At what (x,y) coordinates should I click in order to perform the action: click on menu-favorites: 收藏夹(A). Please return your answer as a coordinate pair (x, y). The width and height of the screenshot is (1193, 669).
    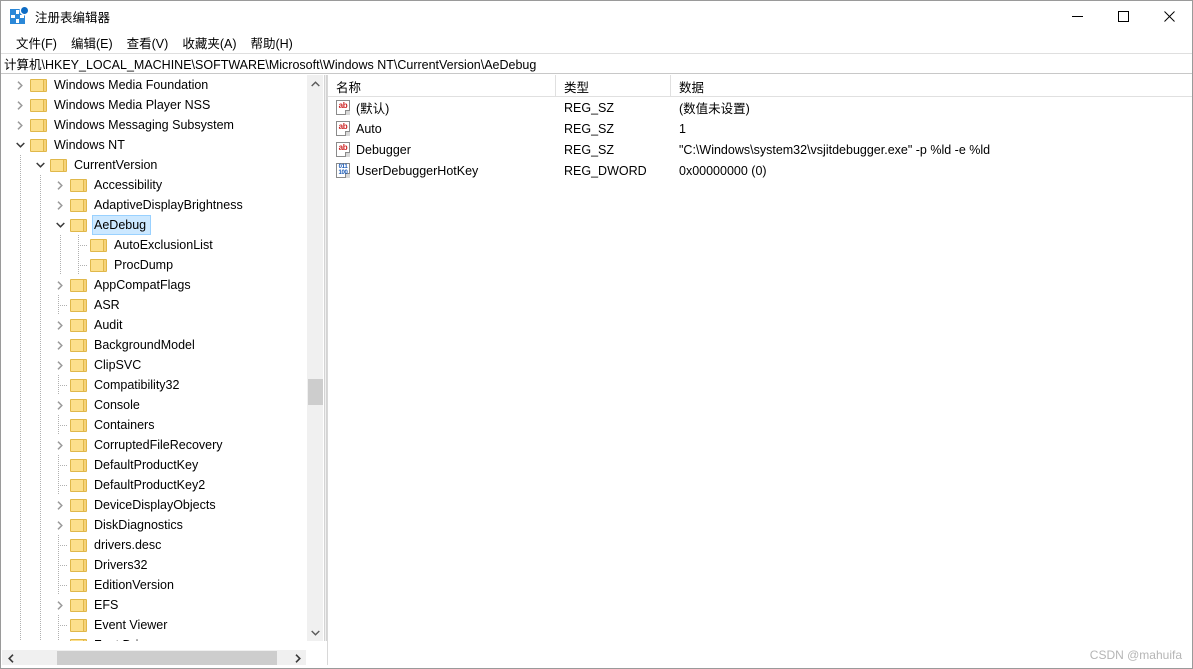
    Looking at the image, I should click on (209, 42).